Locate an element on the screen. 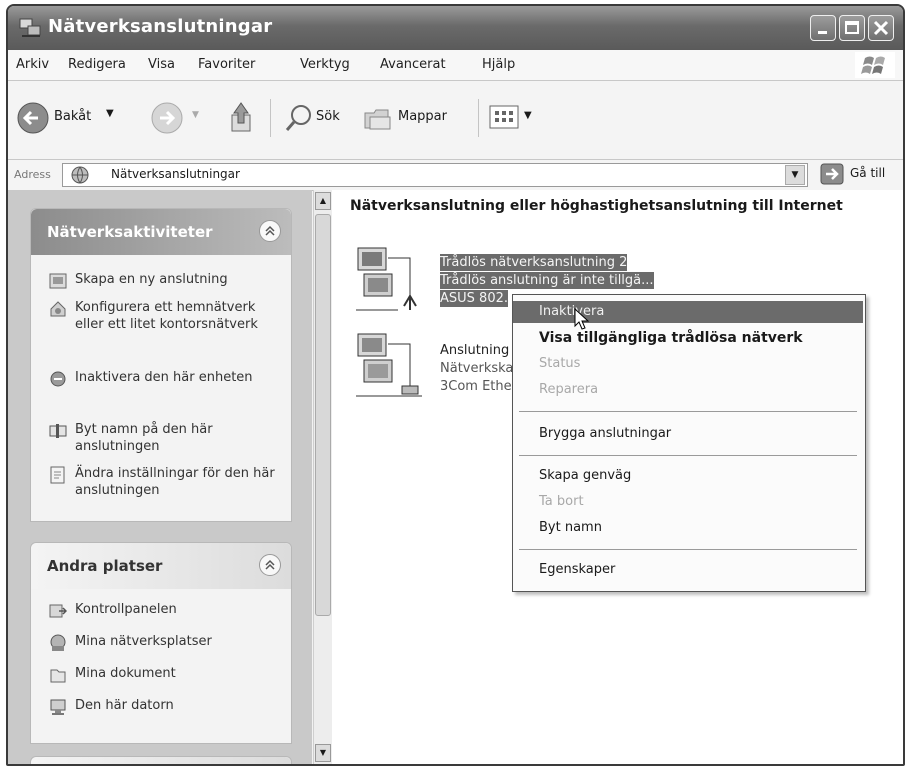 Image resolution: width=909 pixels, height=770 pixels. task-pane-scrollbar: ▲ ▼ is located at coordinates (322, 477).